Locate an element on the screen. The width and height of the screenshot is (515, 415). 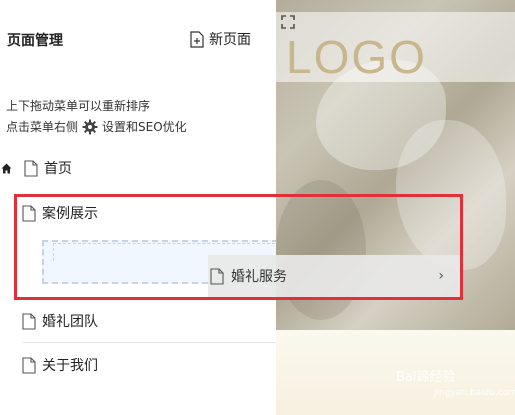
page-item-team: 婚礼团队 is located at coordinates (60, 321).